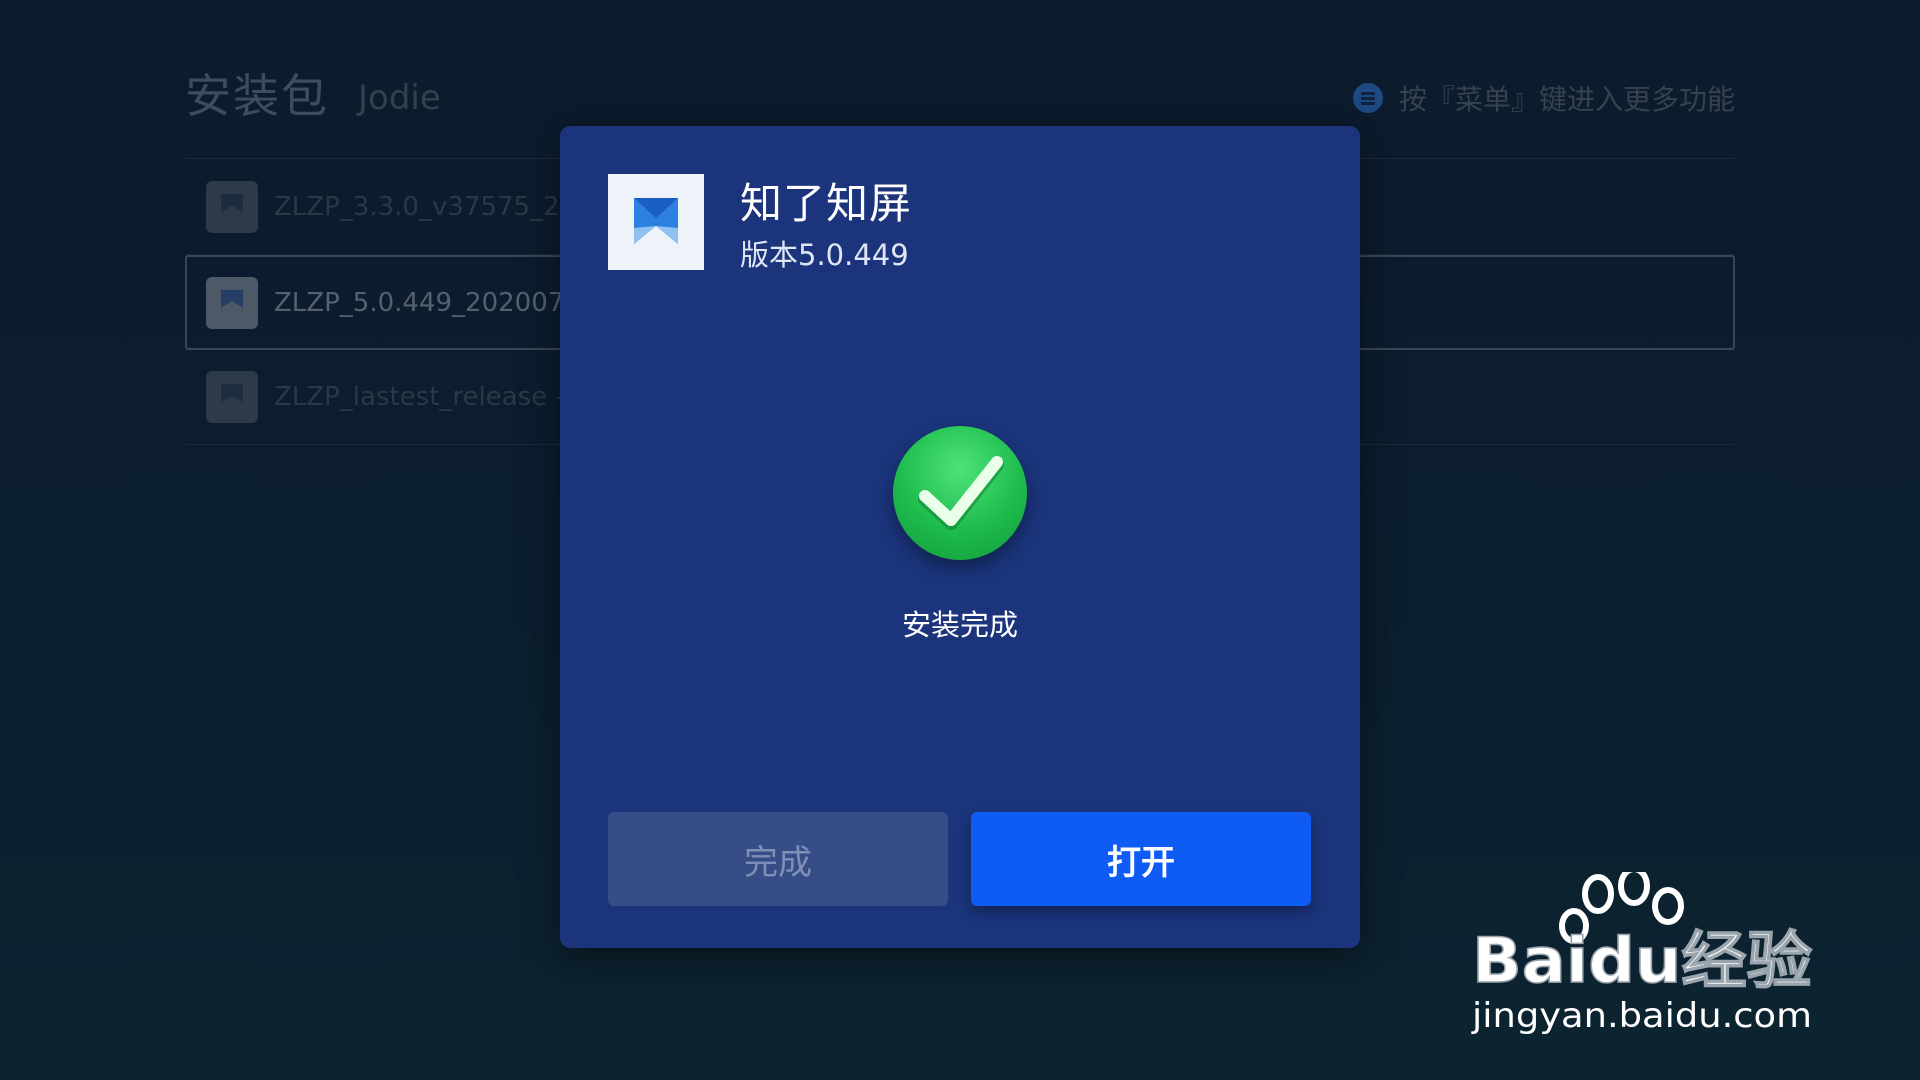 Image resolution: width=1920 pixels, height=1080 pixels. Describe the element at coordinates (960, 493) in the screenshot. I see `checkmark-icon` at that location.